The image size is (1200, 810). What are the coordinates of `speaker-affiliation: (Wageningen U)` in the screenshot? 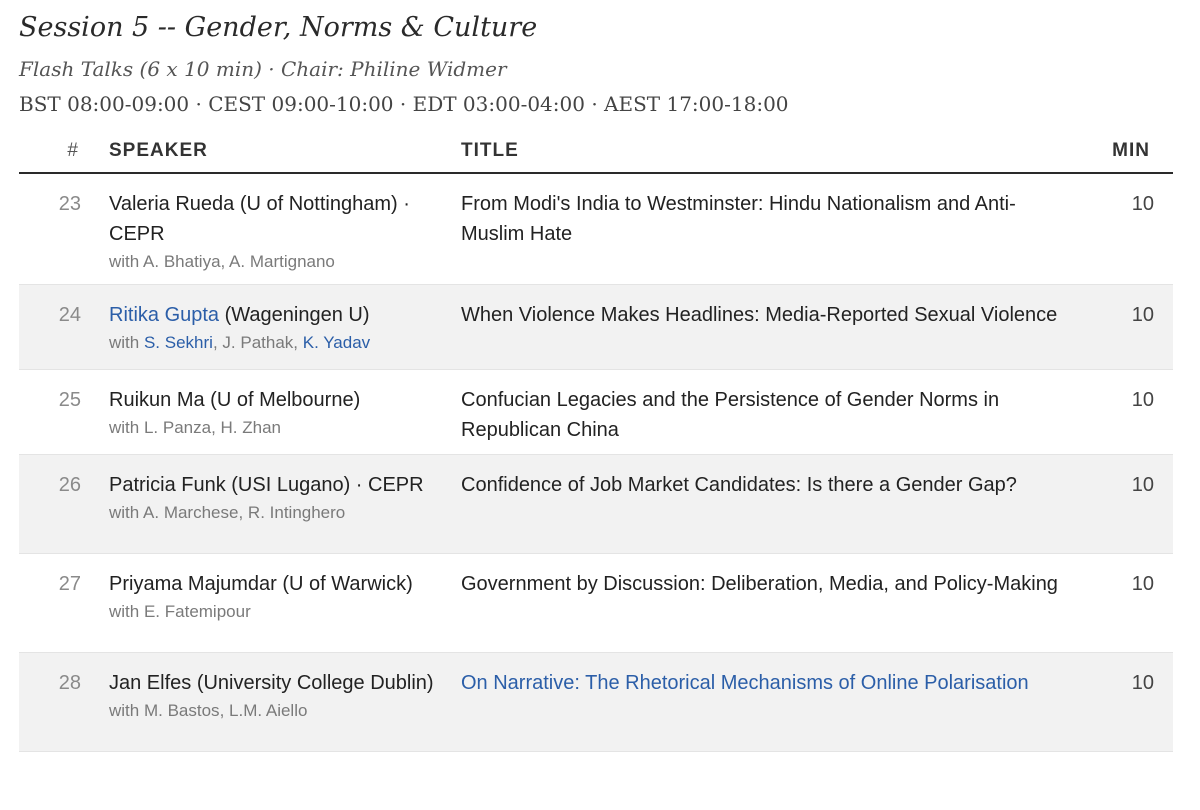 It's located at (294, 315).